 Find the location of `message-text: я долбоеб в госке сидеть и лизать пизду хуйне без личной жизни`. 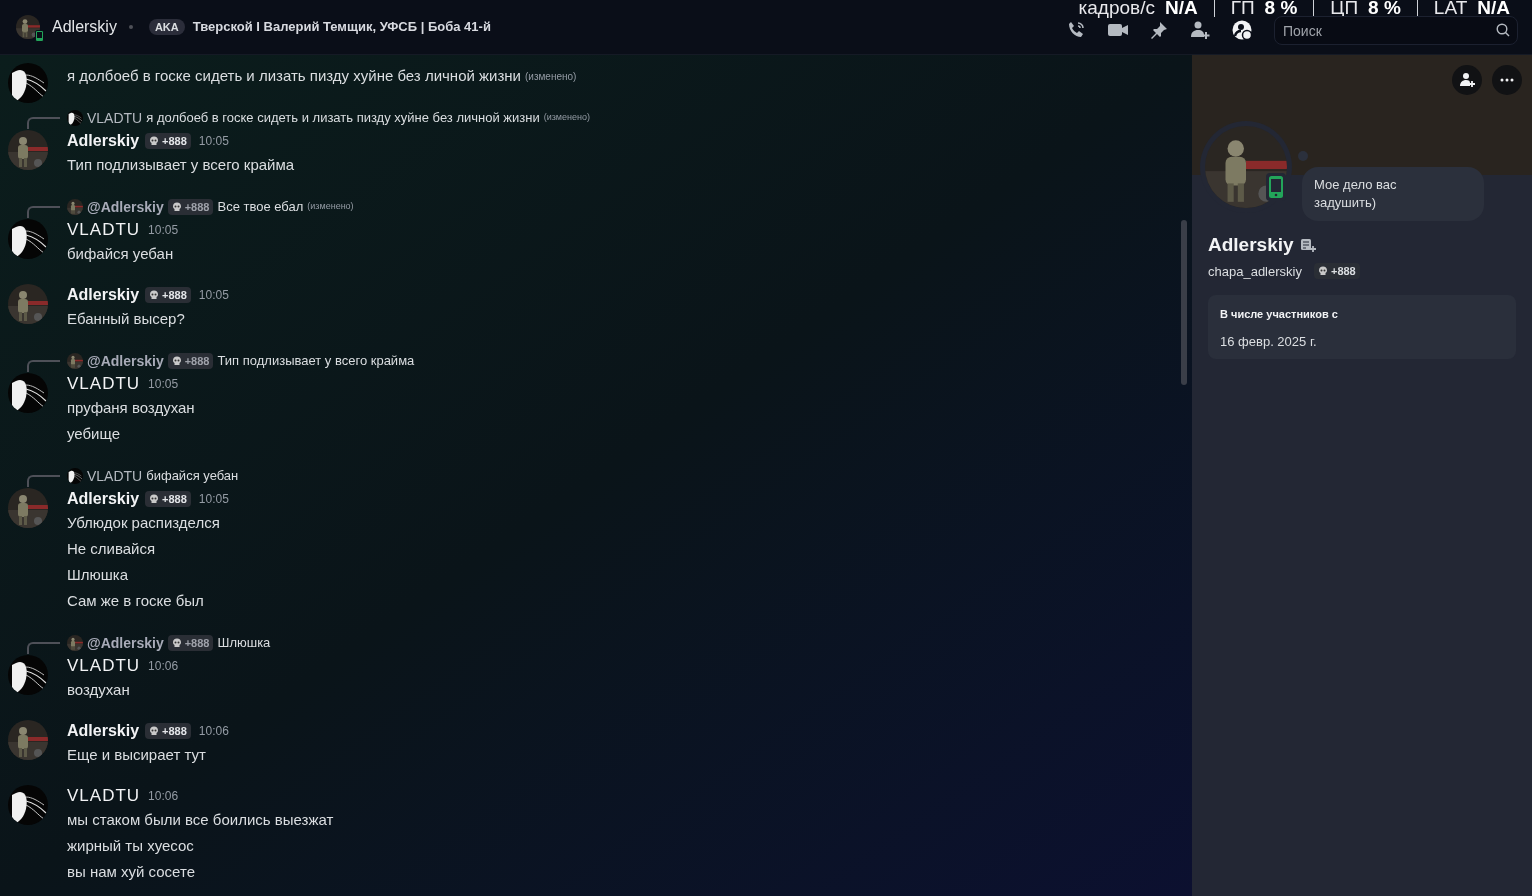

message-text: я долбоеб в госке сидеть и лизать пизду хуйне без личной жизни is located at coordinates (294, 75).